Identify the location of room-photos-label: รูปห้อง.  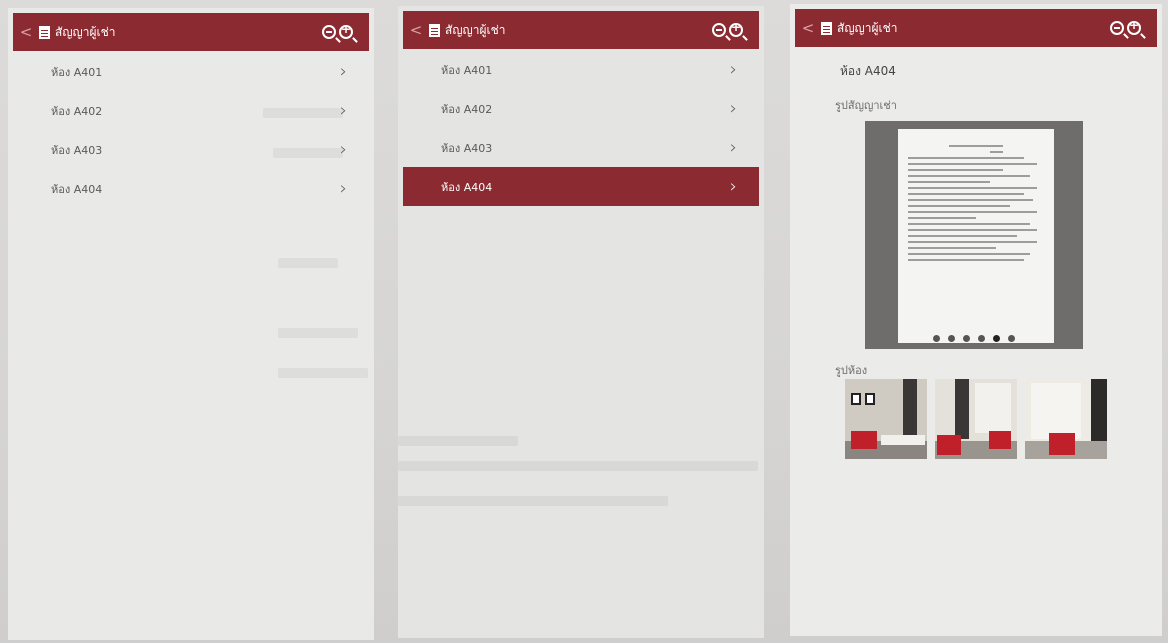
(851, 370).